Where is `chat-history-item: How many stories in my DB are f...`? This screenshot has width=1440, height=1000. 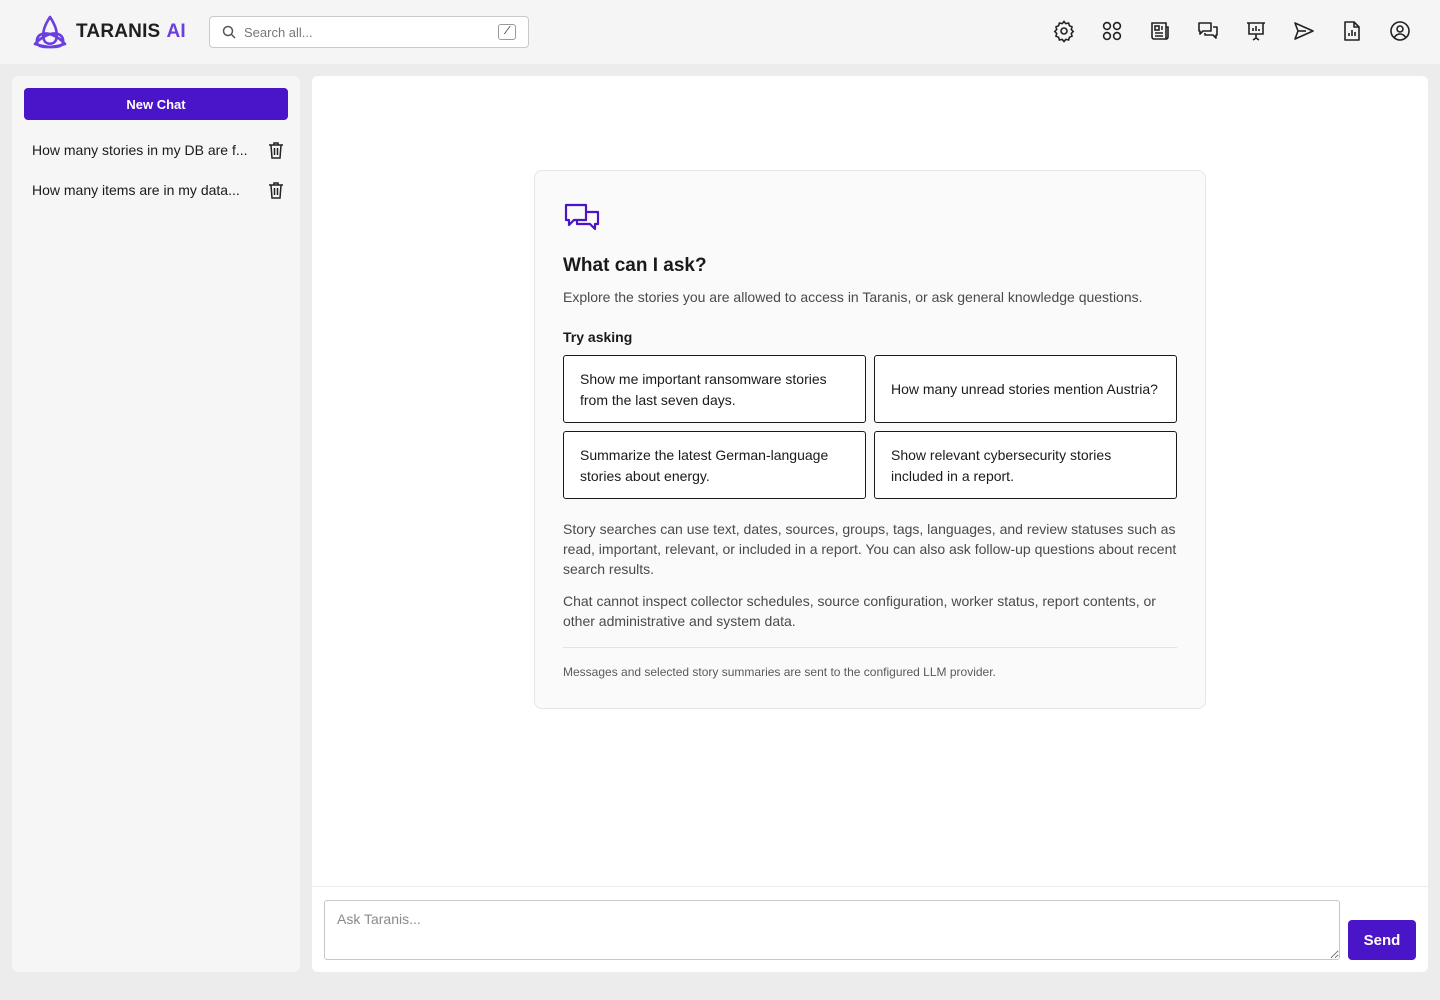
chat-history-item: How many stories in my DB are f... is located at coordinates (156, 150).